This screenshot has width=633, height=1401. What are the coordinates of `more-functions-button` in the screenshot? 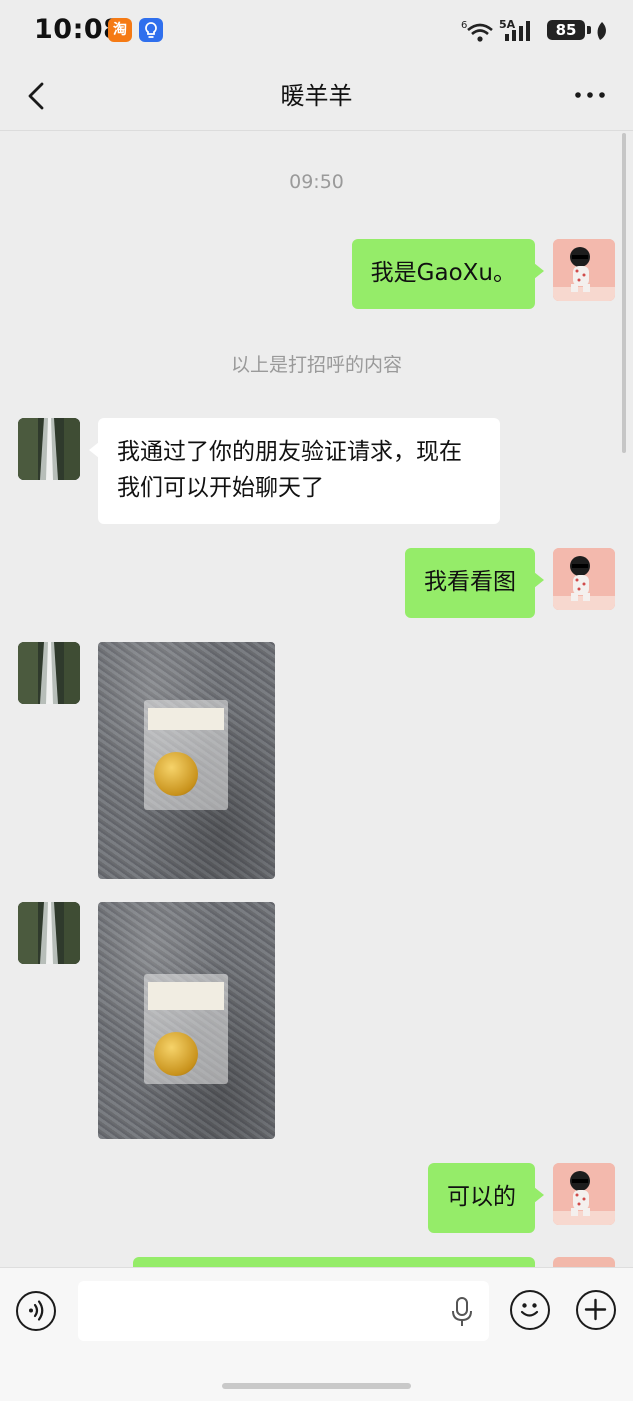 It's located at (596, 1310).